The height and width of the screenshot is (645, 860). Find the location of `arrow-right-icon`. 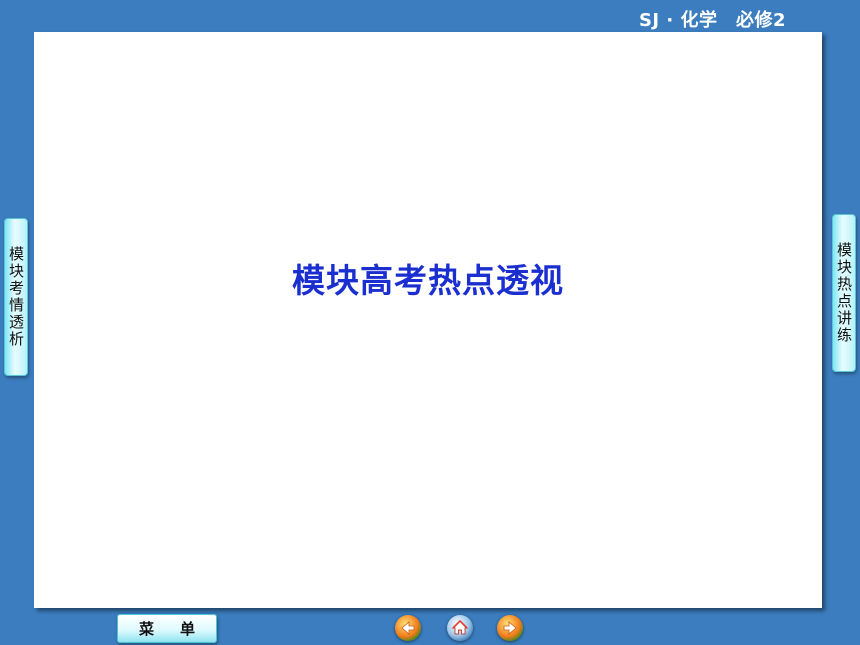

arrow-right-icon is located at coordinates (510, 628).